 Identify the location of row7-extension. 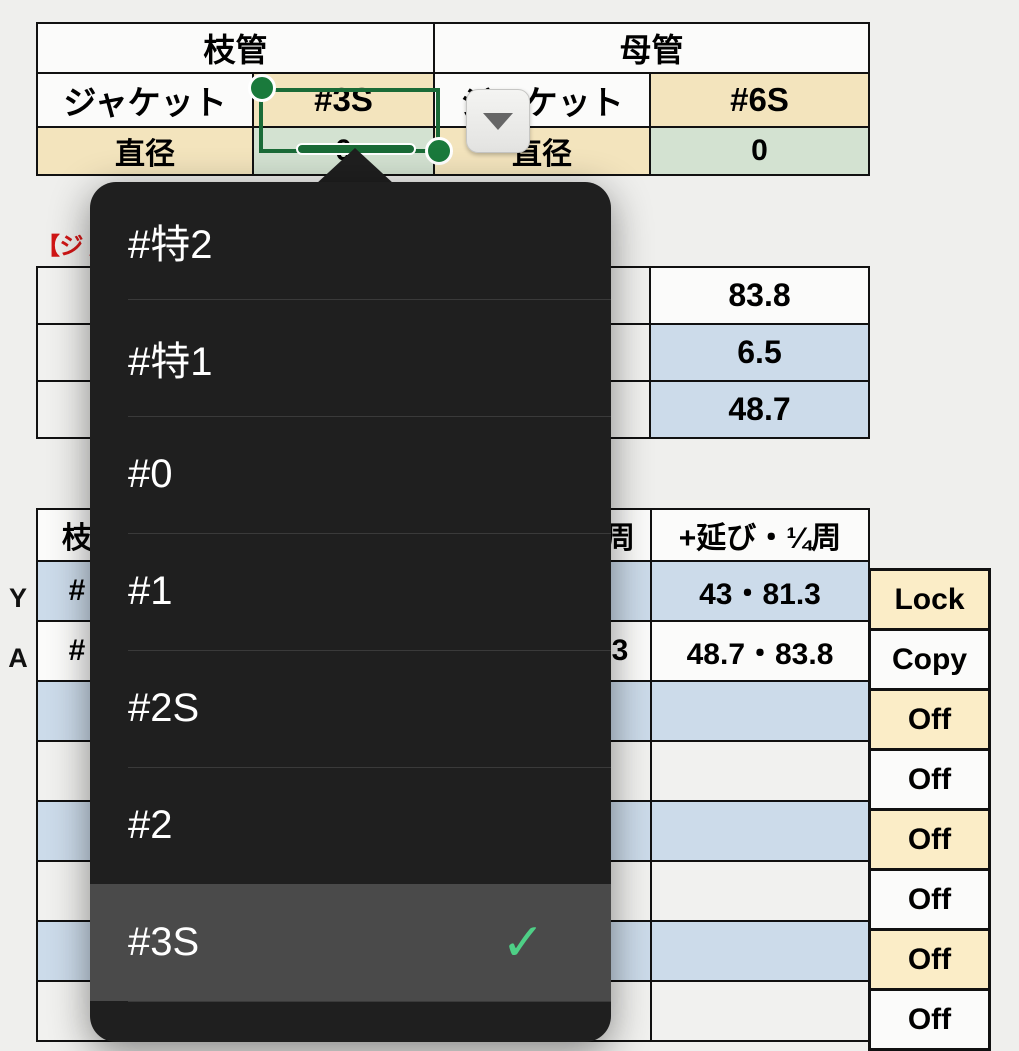
(760, 951).